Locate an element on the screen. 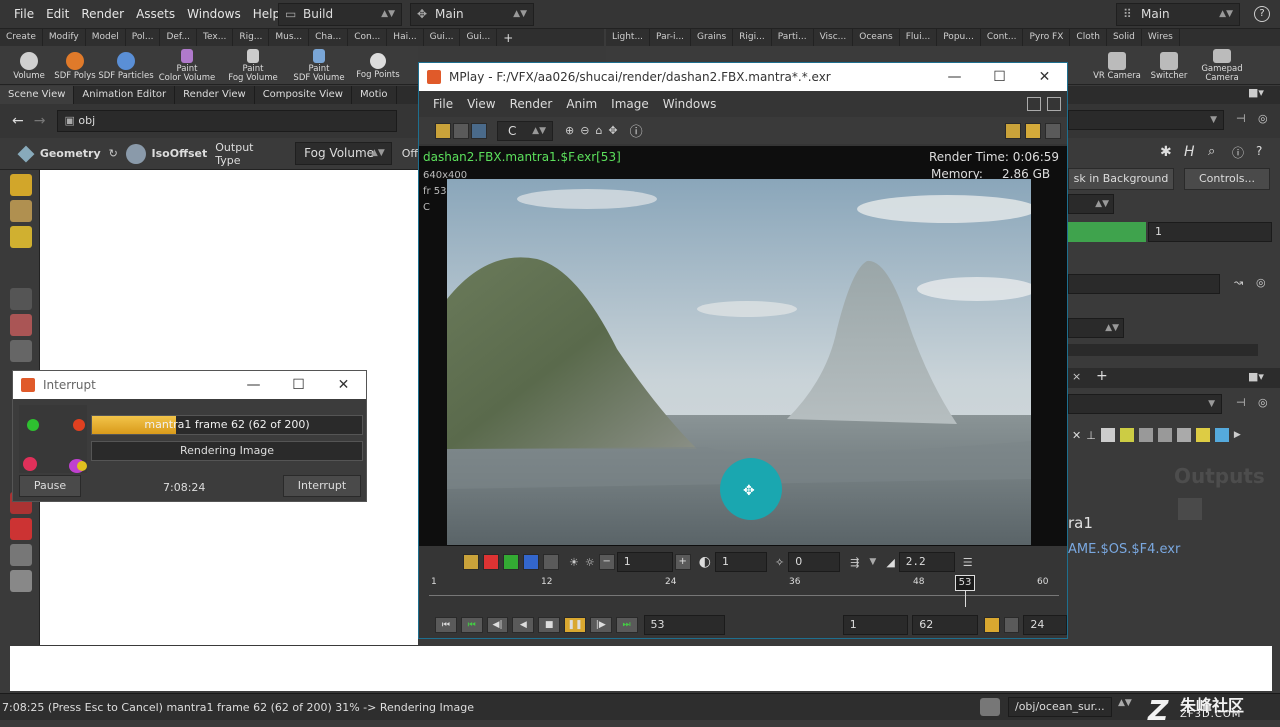  help-h-icon: H is located at coordinates (1189, 152).